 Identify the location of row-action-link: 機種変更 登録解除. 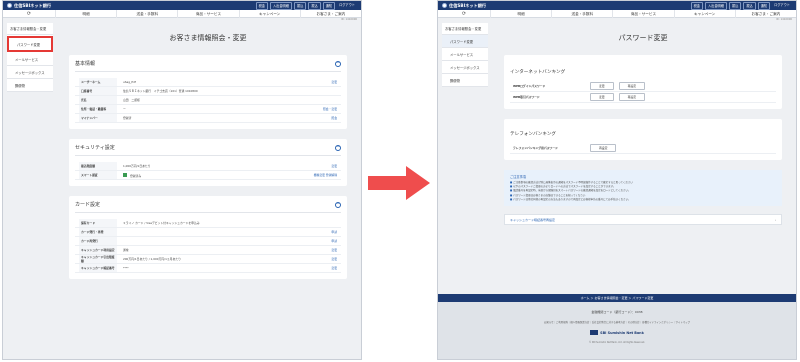
(327, 175).